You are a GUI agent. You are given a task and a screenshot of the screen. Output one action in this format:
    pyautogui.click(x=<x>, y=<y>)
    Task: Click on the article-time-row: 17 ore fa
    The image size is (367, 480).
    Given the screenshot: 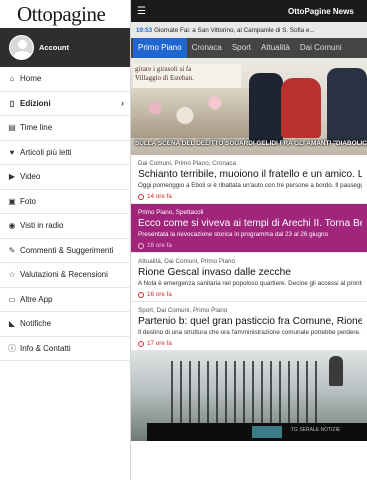 What is the action you would take?
    pyautogui.click(x=250, y=343)
    